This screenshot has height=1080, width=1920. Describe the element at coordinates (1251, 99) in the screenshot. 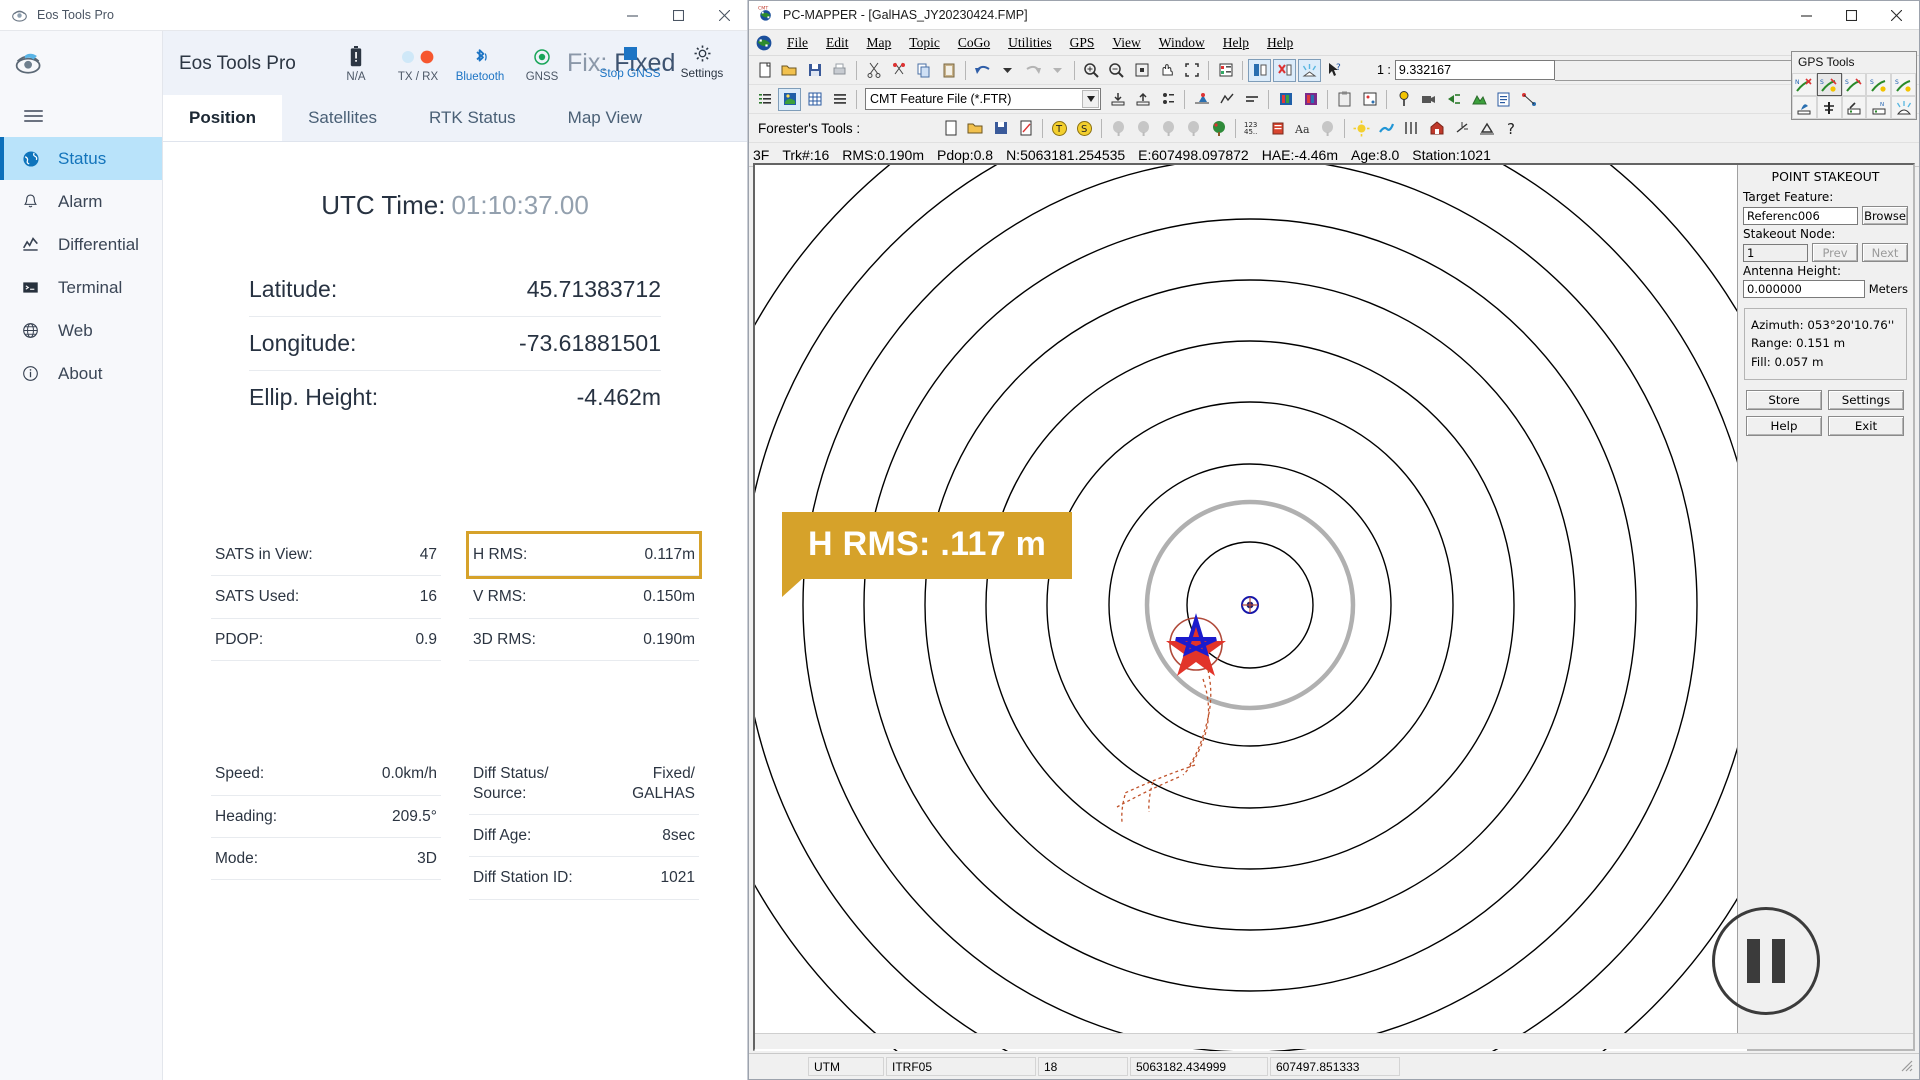

I see `align-icon` at that location.